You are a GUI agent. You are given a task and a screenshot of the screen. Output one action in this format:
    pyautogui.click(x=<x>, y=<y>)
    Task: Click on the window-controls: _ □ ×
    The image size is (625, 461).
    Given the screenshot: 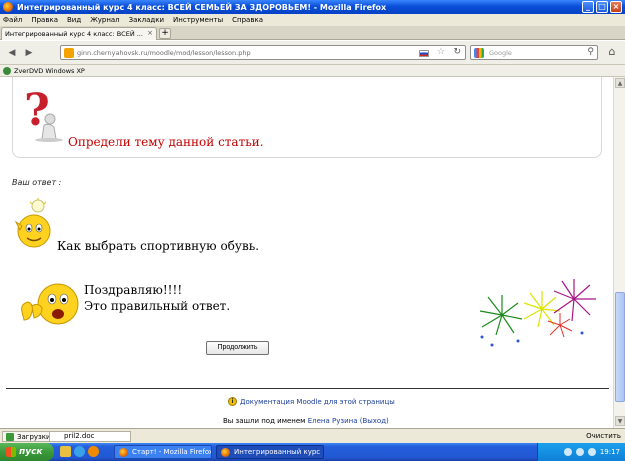 What is the action you would take?
    pyautogui.click(x=602, y=7)
    